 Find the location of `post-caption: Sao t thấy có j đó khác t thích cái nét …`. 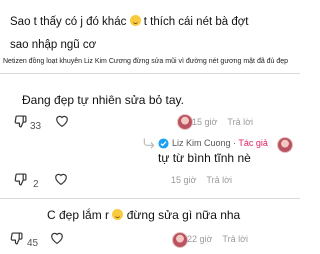

post-caption: Sao t thấy có j đó khác t thích cái nét … is located at coordinates (152, 33).